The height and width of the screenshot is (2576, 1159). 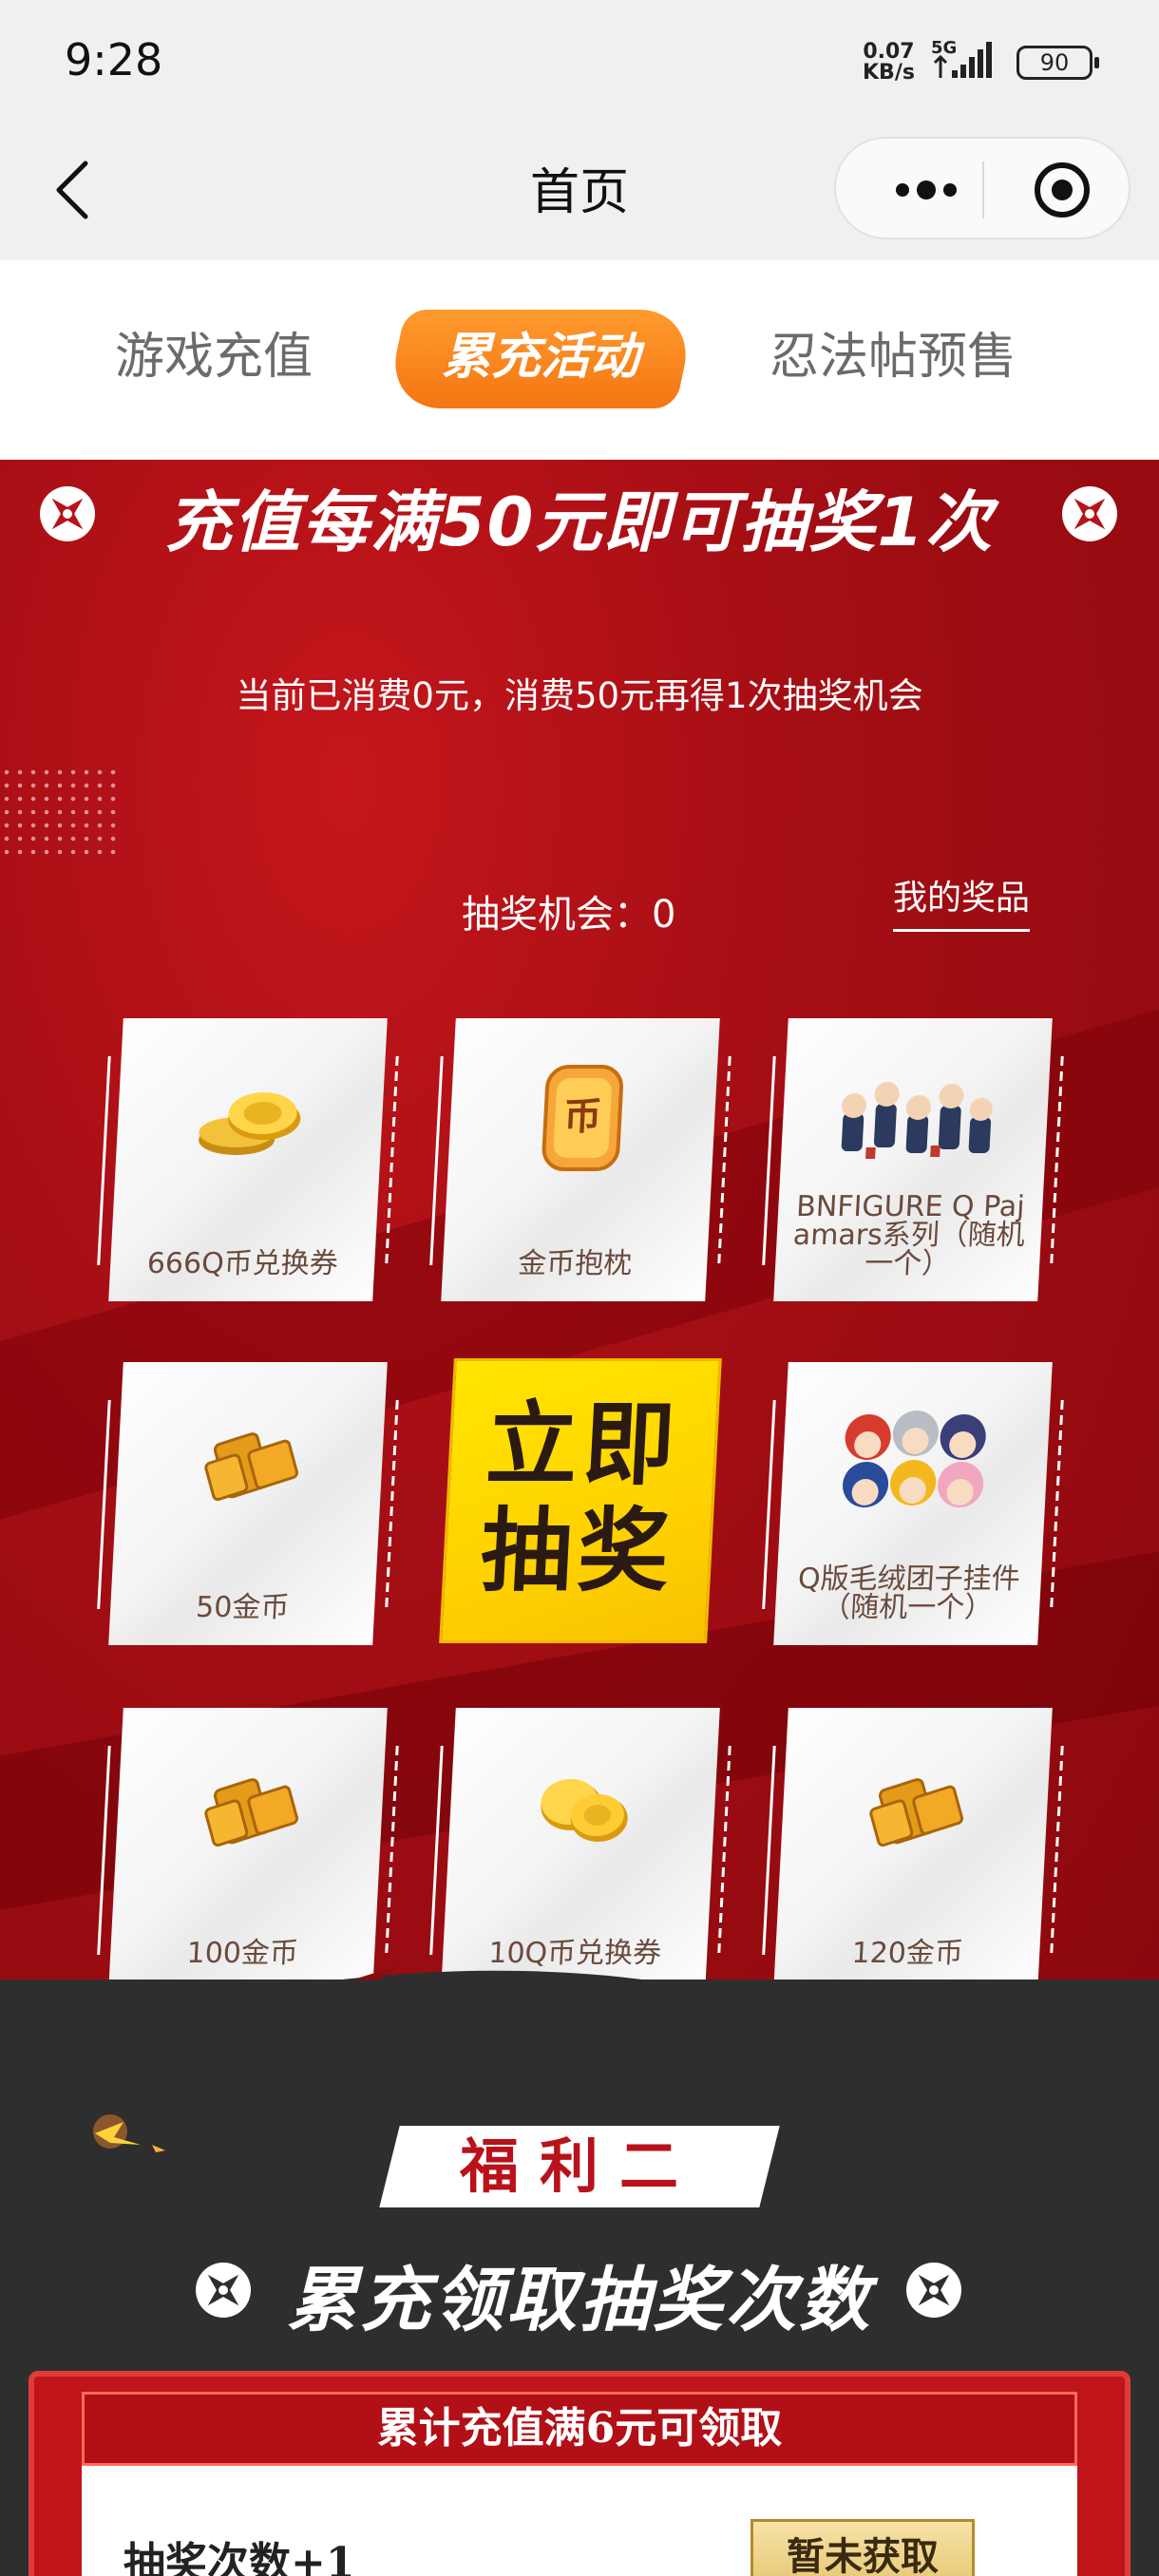 What do you see at coordinates (889, 52) in the screenshot?
I see `net-speed-value: 0.07` at bounding box center [889, 52].